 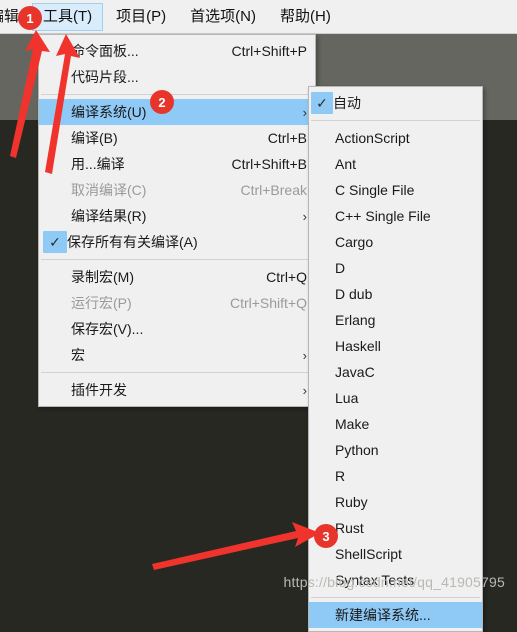 I want to click on build-system-item-label: Erlang, so click(x=355, y=320).